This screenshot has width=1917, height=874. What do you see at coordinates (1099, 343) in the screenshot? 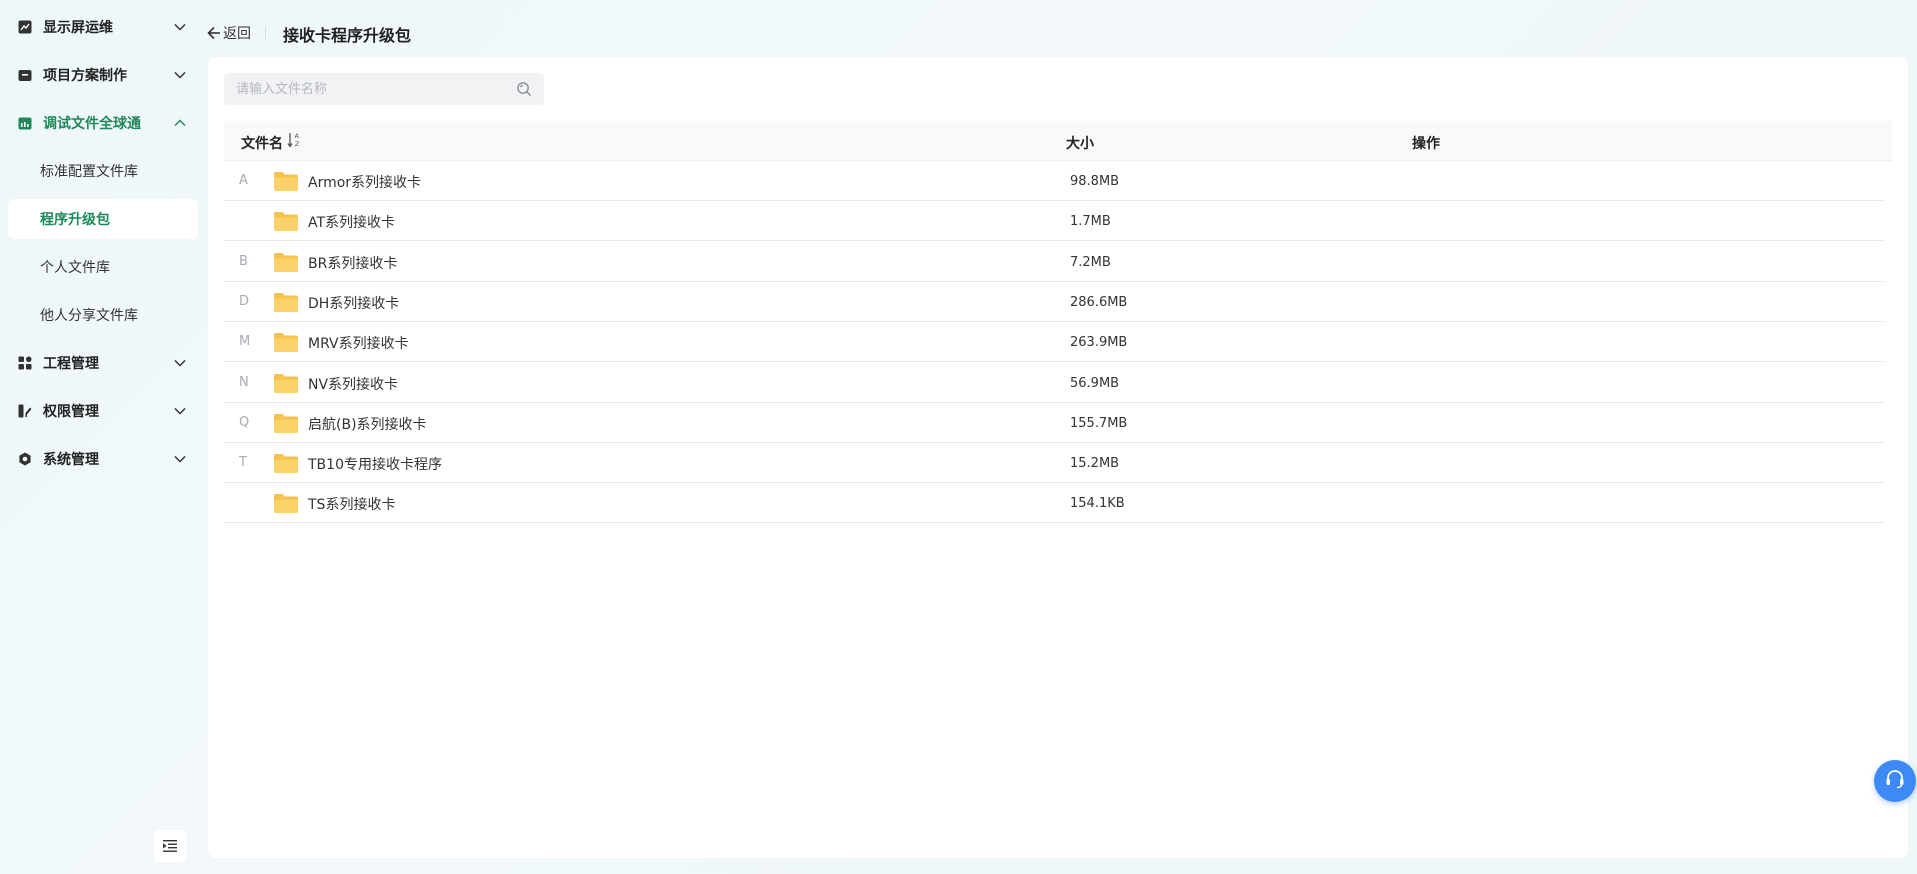
I see `file-size: 263.9MB` at bounding box center [1099, 343].